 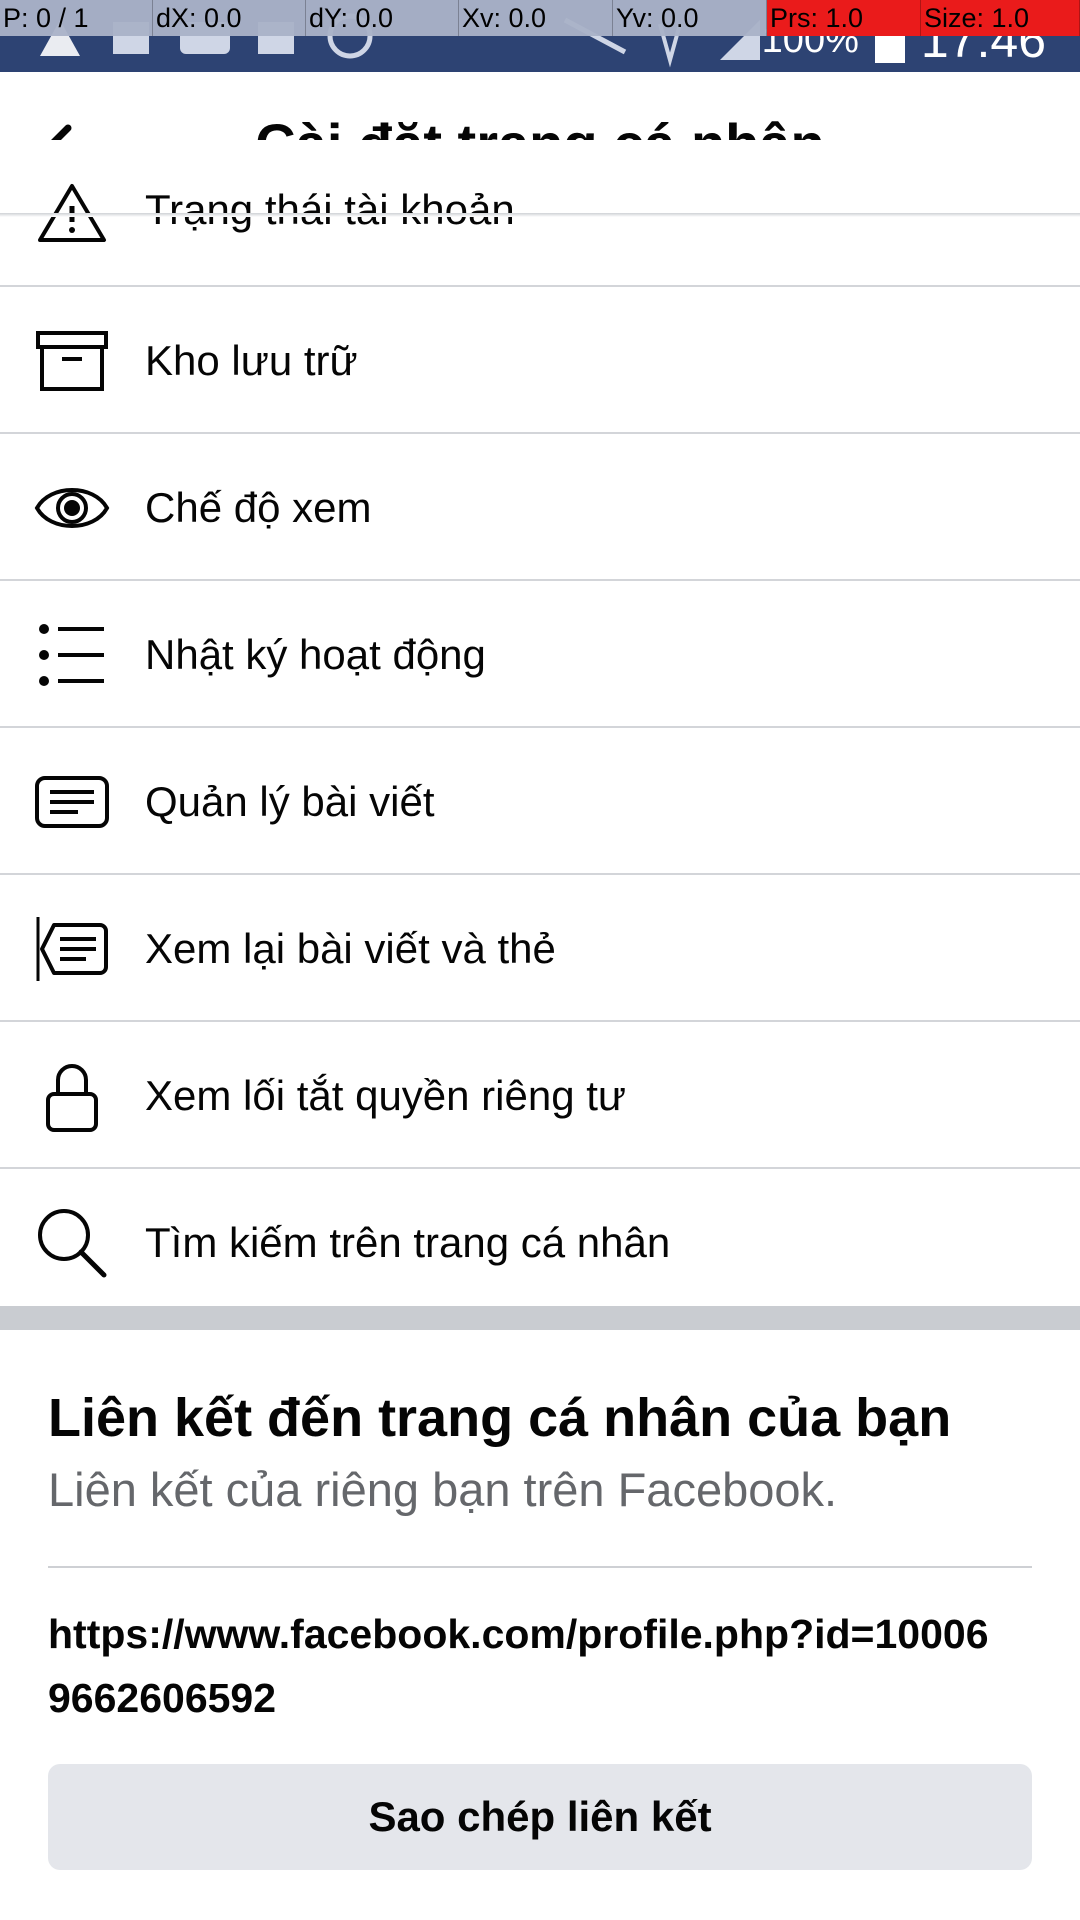 I want to click on menu-item-activity-log: Nhật ký hoạt động, so click(x=540, y=654).